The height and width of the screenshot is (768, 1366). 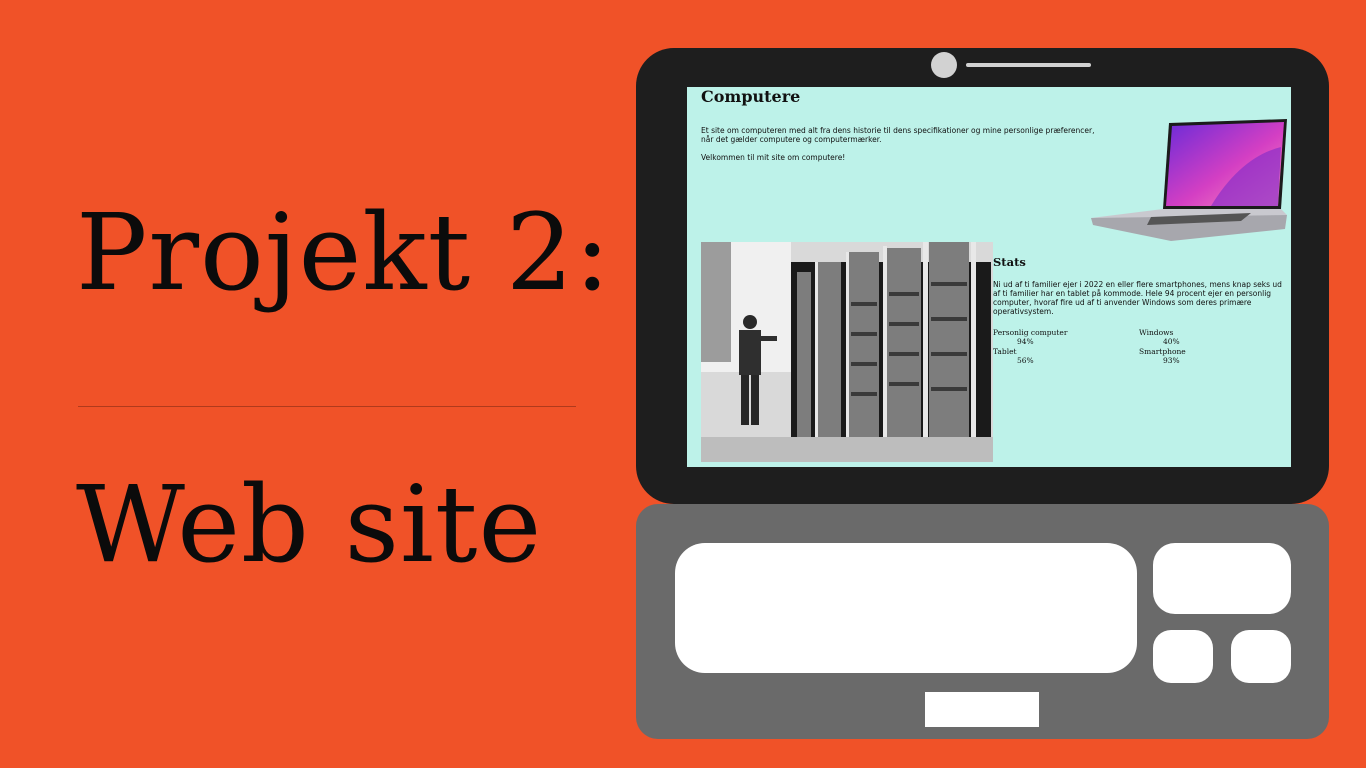 What do you see at coordinates (847, 352) in the screenshot?
I see `mainframe-computer-photo` at bounding box center [847, 352].